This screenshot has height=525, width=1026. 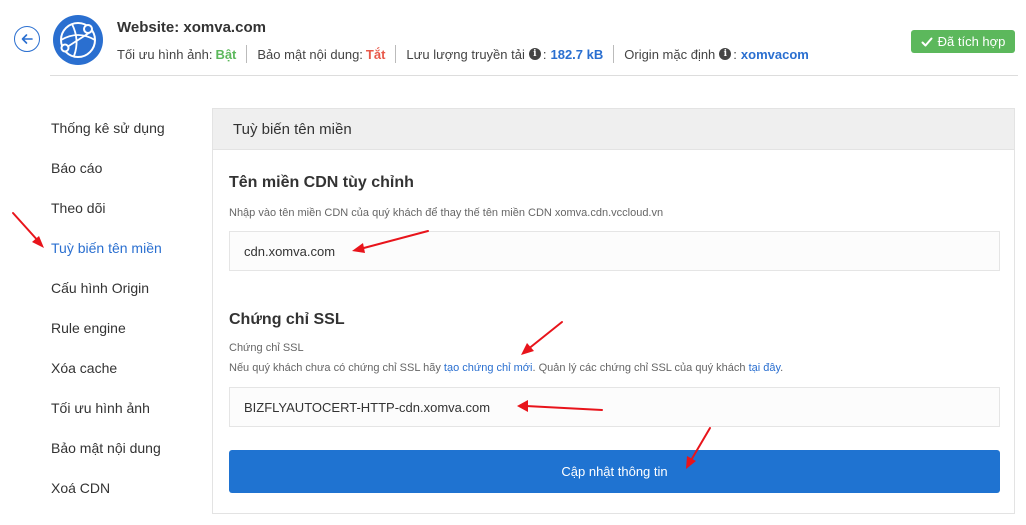 What do you see at coordinates (367, 407) in the screenshot?
I see `ssl-certificate-value: BIZFLYAUTOCERT-HTTP-cdn.xomva.com` at bounding box center [367, 407].